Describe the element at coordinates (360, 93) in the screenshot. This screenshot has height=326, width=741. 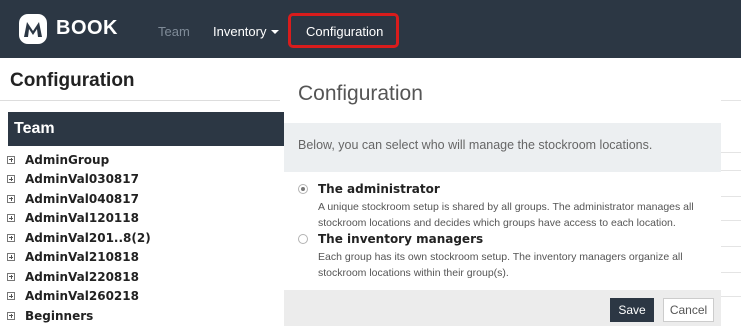
I see `modal-title: Configuration` at that location.